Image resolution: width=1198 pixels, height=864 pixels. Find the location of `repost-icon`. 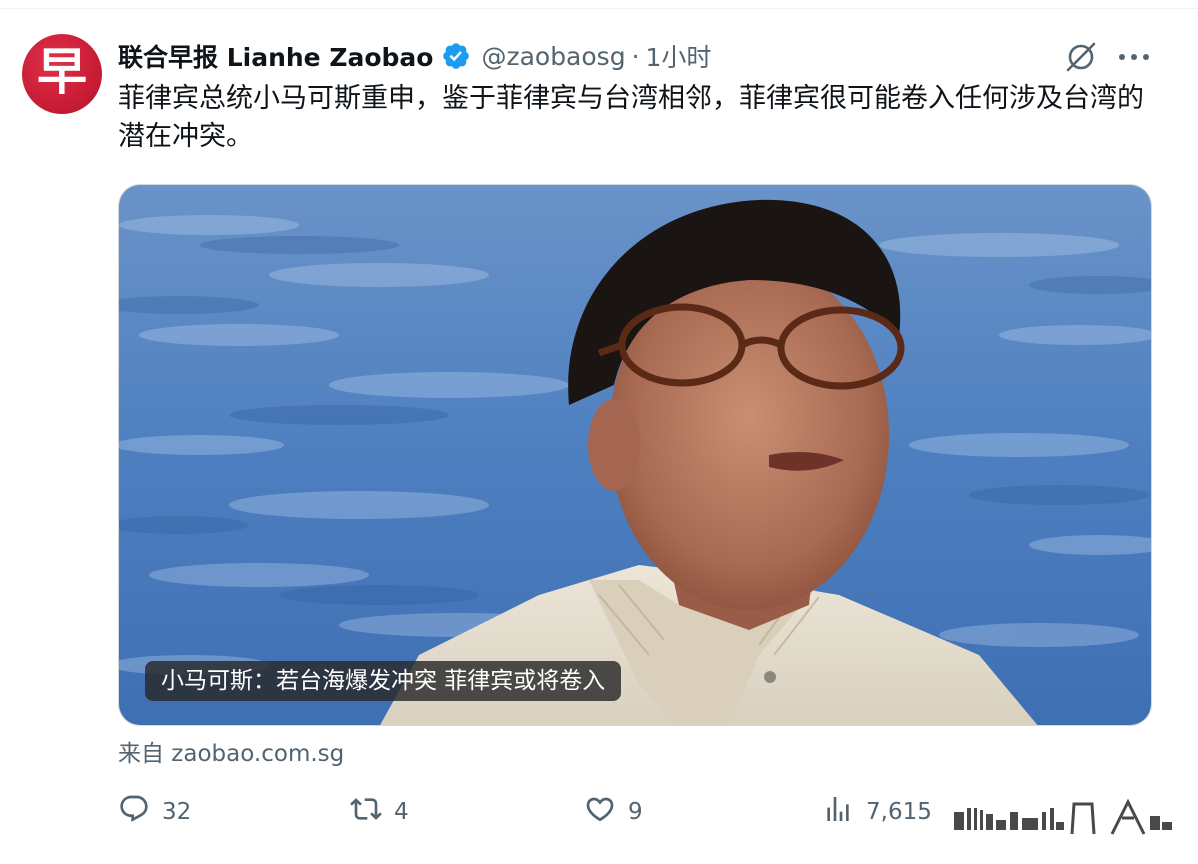

repost-icon is located at coordinates (366, 812).